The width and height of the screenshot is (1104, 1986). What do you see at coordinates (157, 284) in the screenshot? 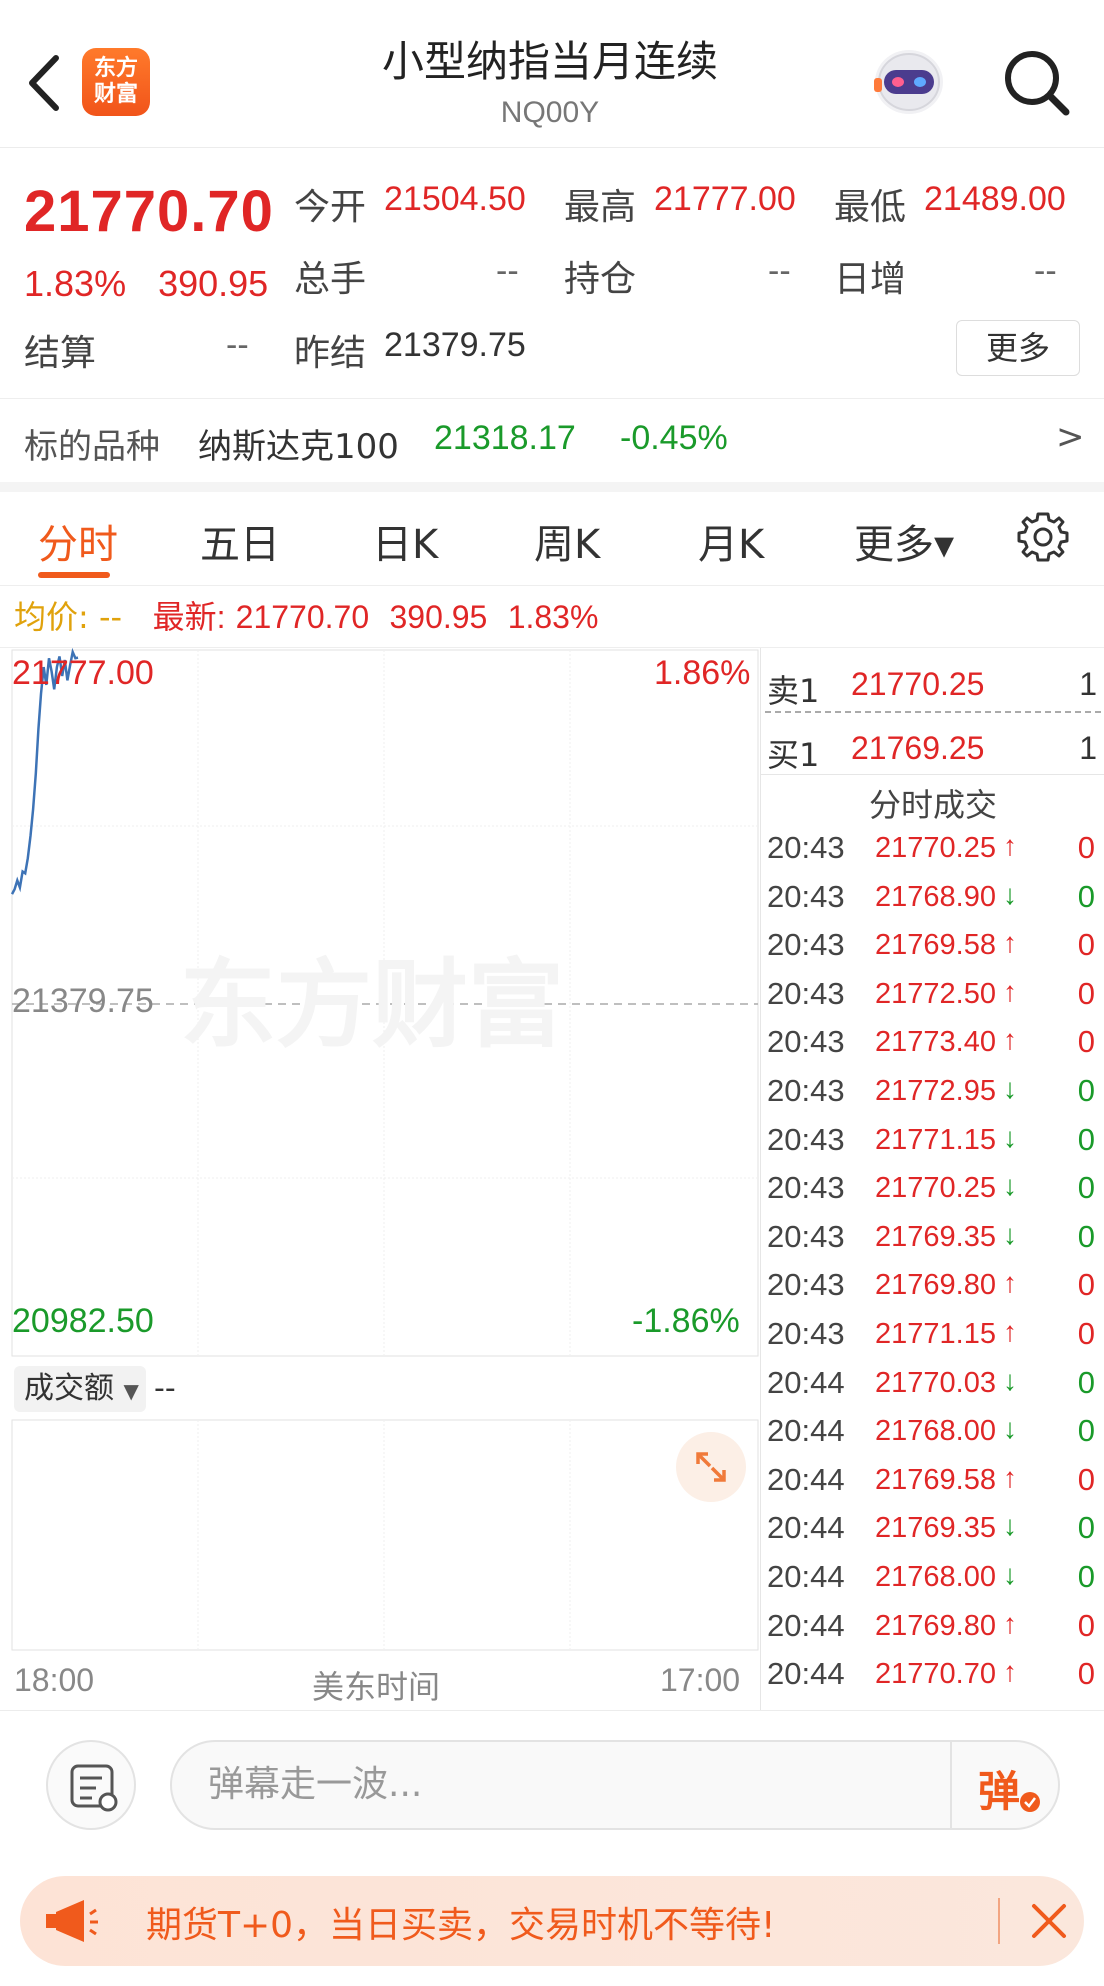
I see `price-change: 1.83% 390.95` at bounding box center [157, 284].